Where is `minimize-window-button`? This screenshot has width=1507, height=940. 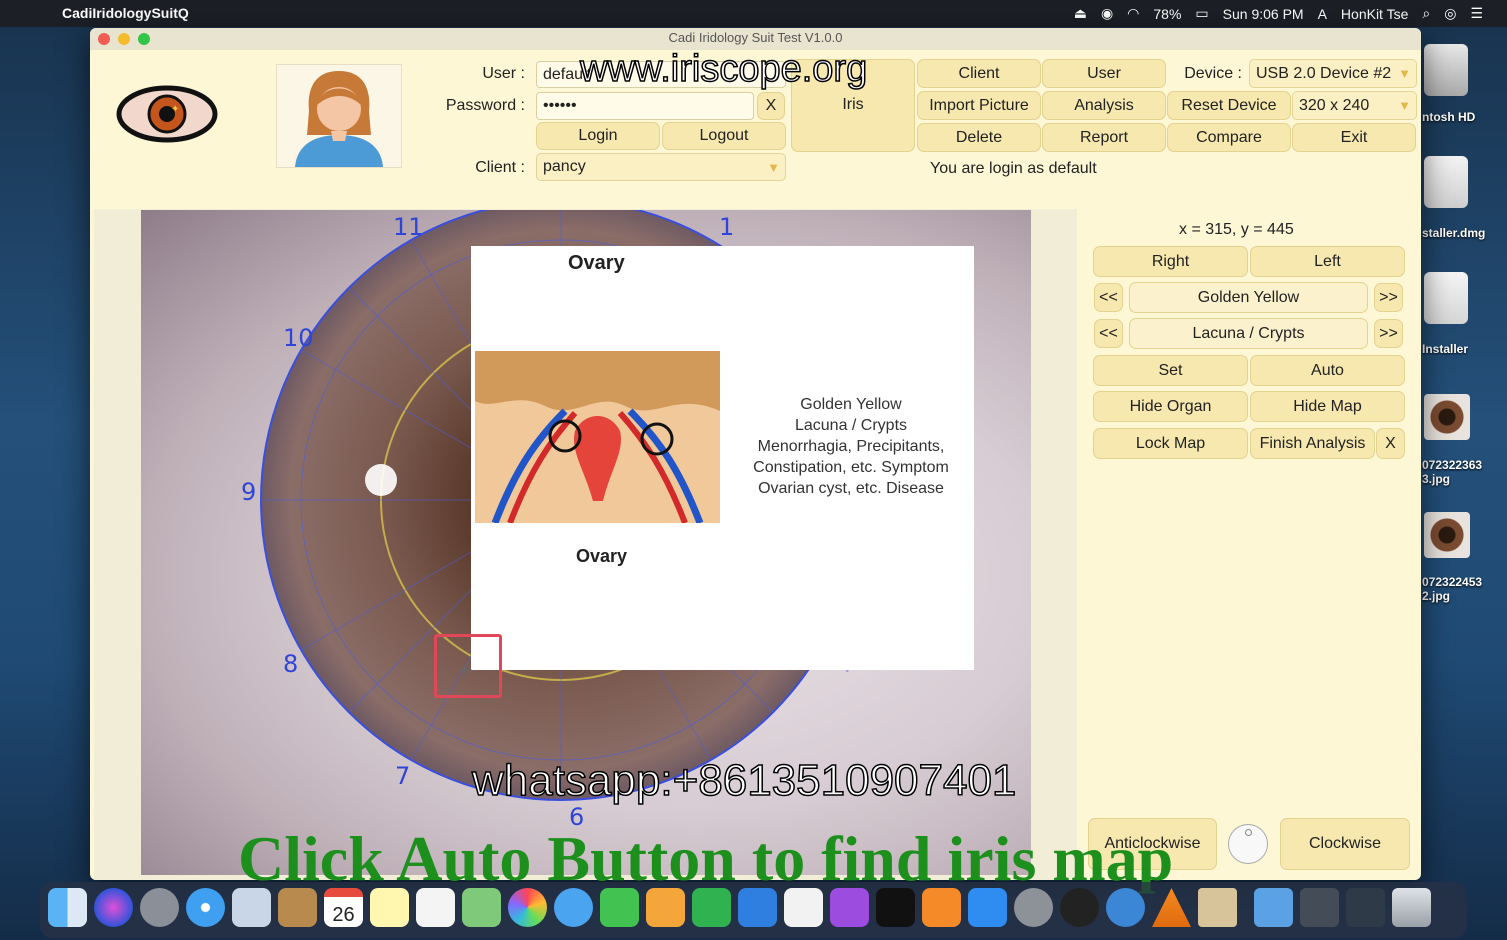 minimize-window-button is located at coordinates (124, 39).